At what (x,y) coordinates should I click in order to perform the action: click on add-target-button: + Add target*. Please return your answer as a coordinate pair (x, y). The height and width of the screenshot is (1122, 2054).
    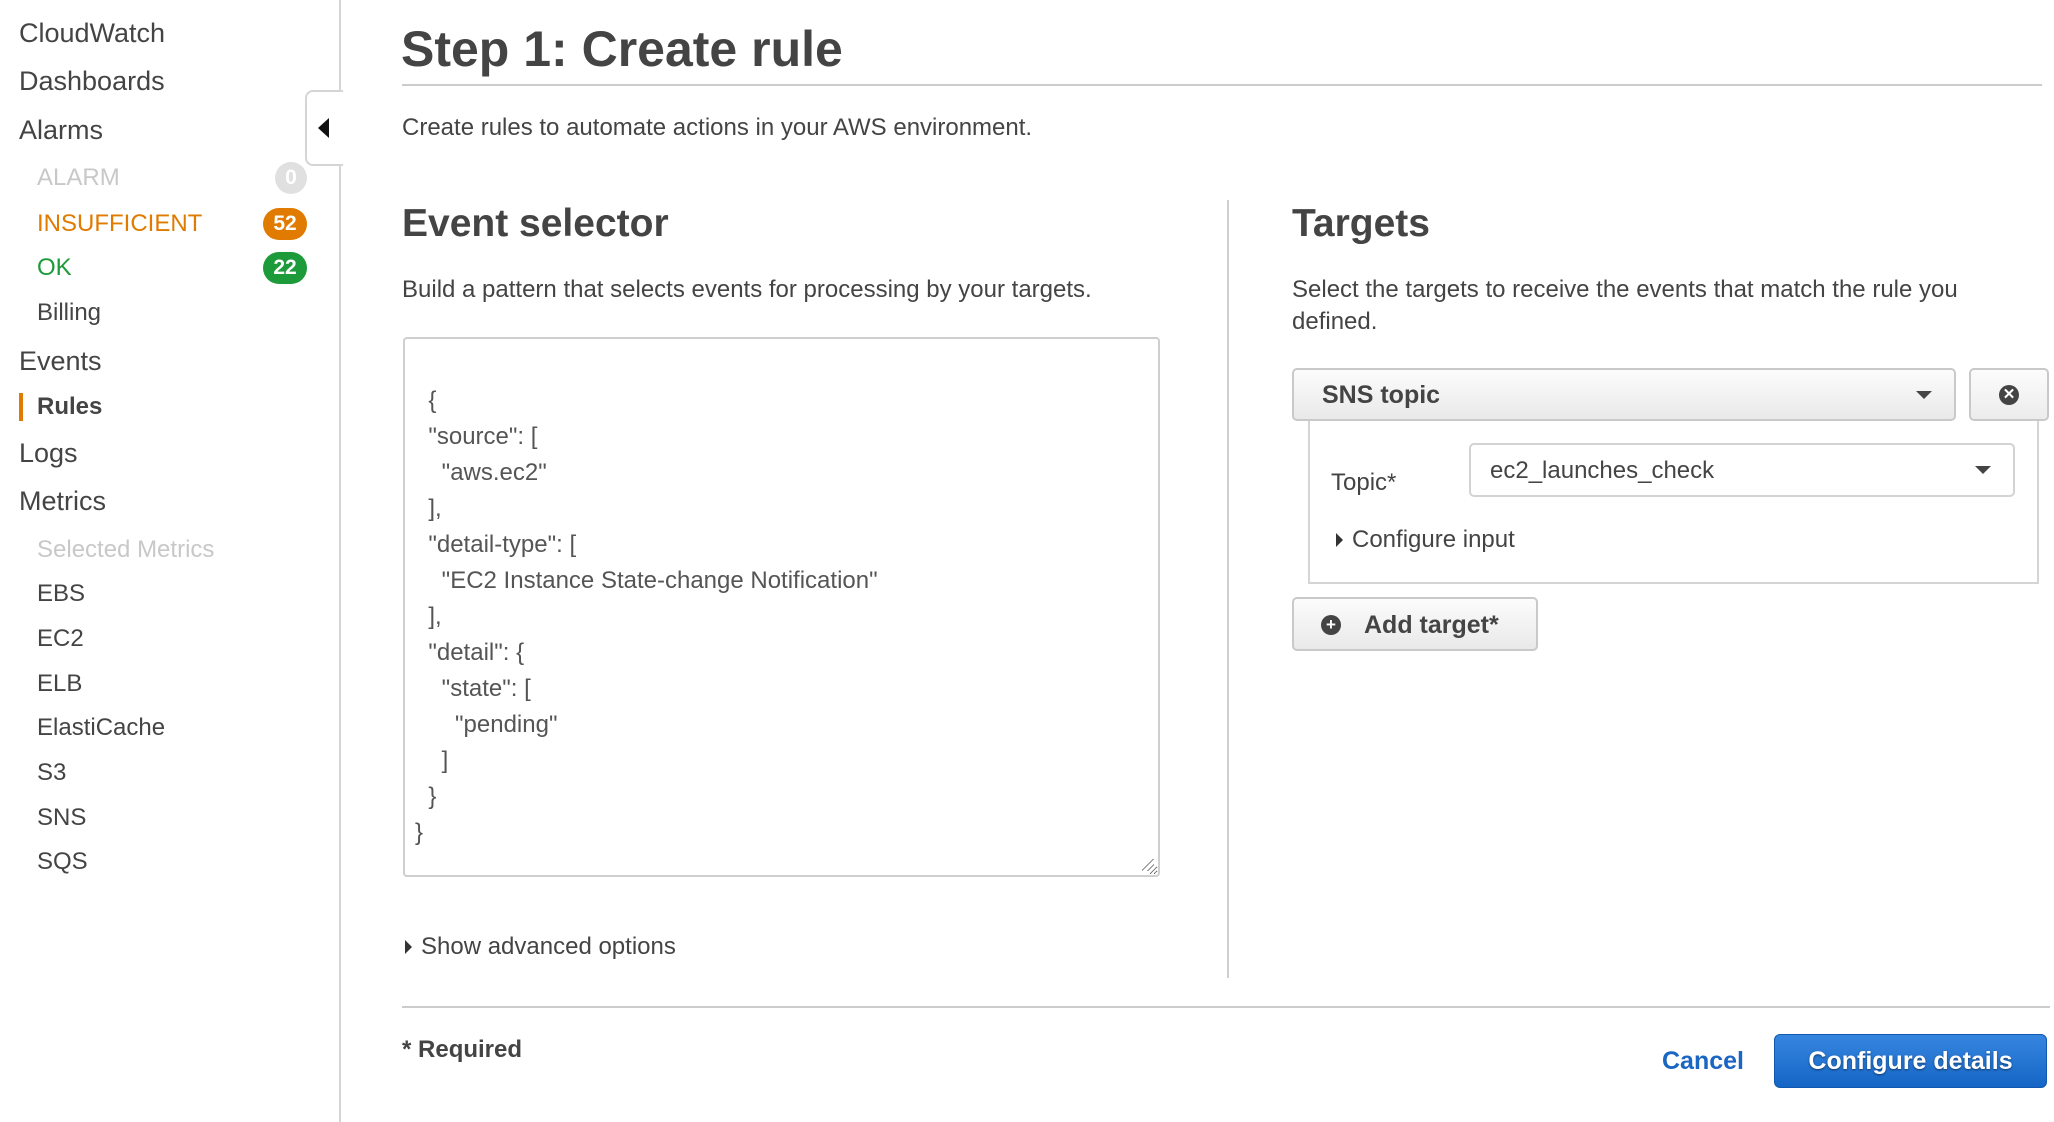
    Looking at the image, I should click on (1415, 624).